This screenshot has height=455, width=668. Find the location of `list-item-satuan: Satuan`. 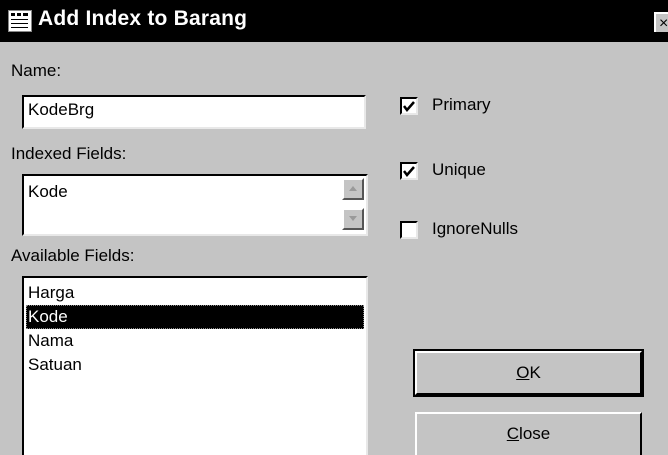

list-item-satuan: Satuan is located at coordinates (195, 365).